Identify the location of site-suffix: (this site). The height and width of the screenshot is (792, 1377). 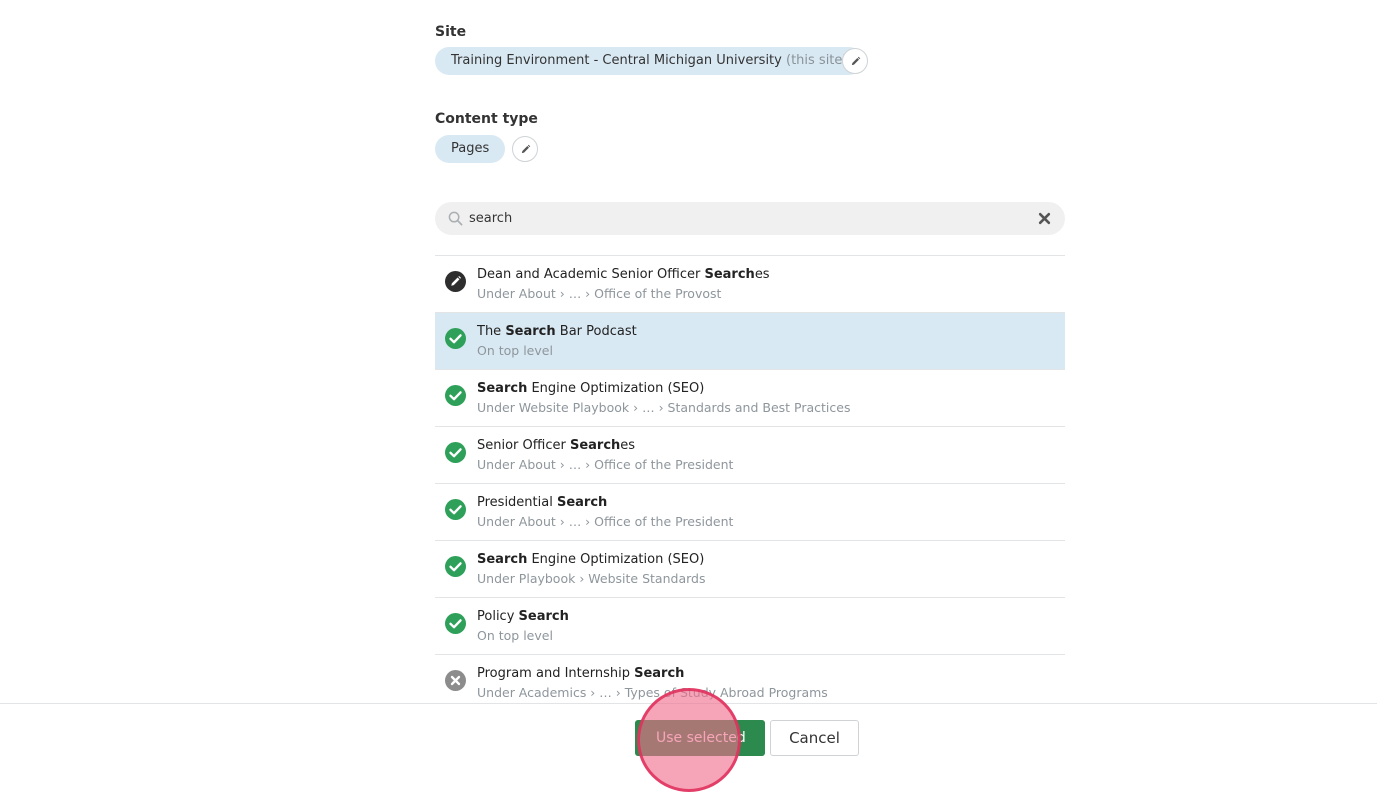
(817, 60).